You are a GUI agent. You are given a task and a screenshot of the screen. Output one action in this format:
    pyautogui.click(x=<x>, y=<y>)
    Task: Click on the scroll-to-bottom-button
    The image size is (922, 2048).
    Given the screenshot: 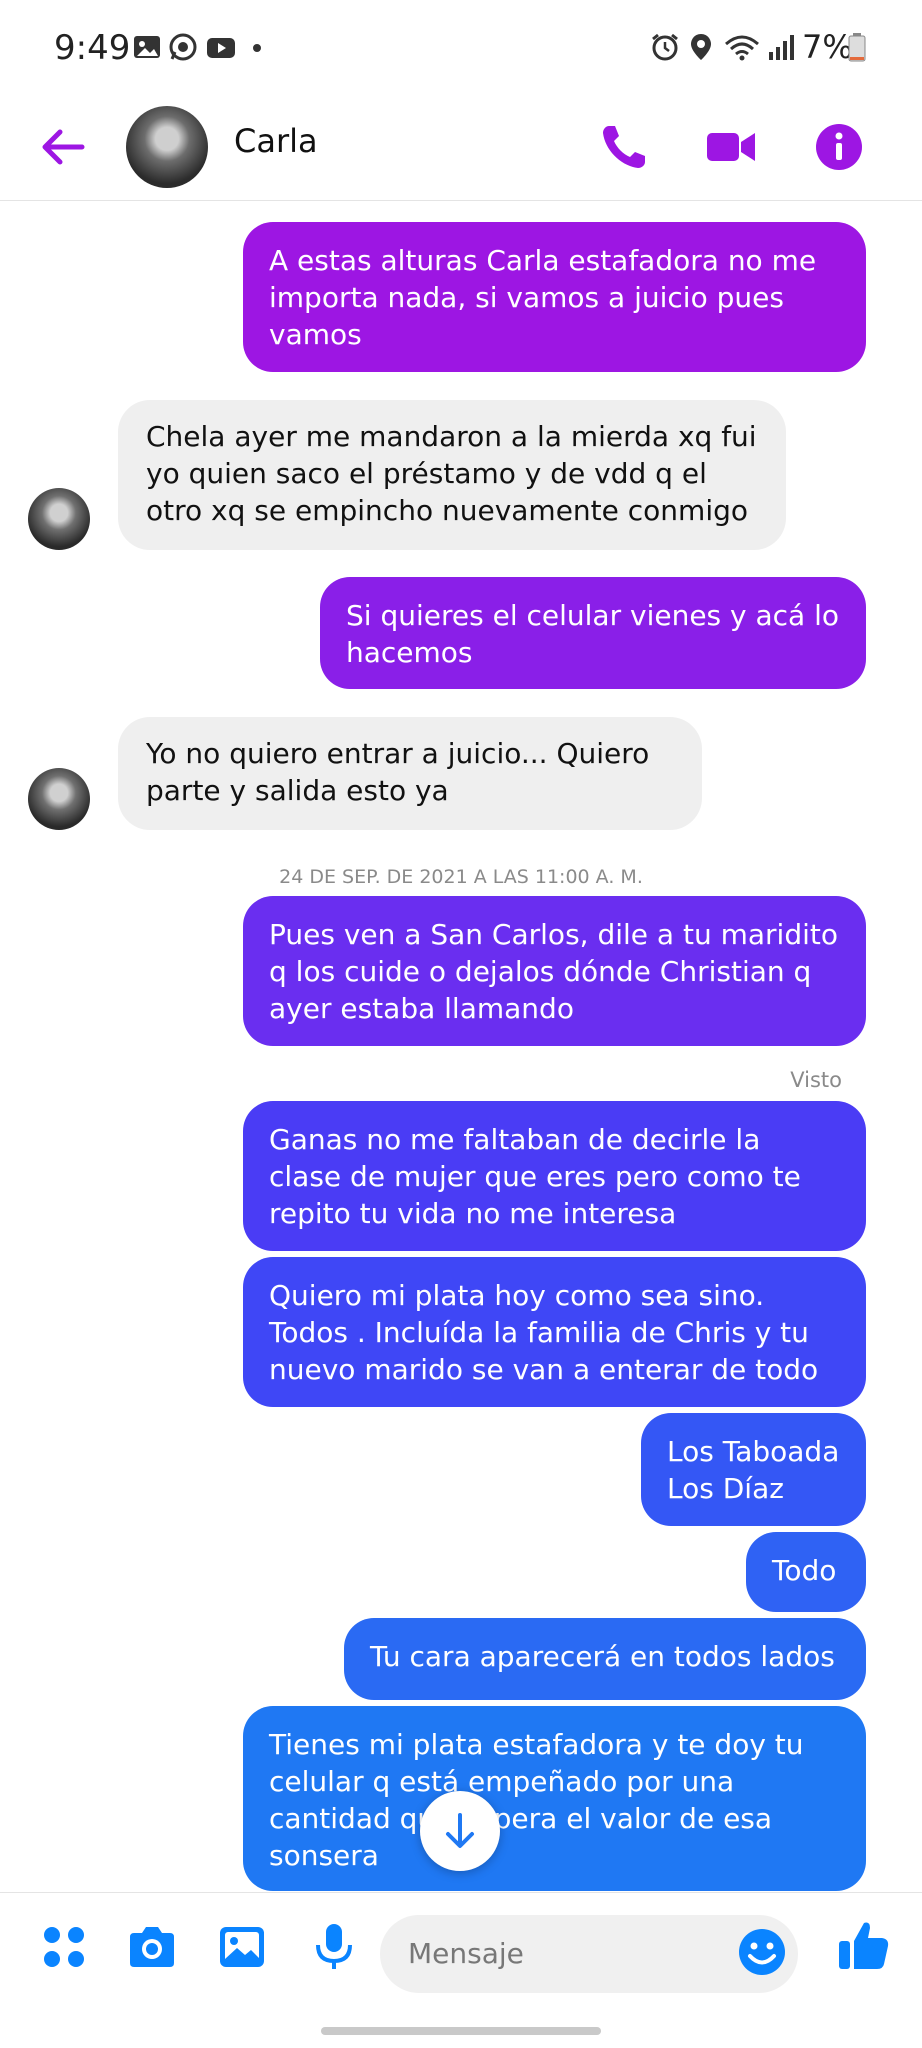 What is the action you would take?
    pyautogui.click(x=460, y=1831)
    